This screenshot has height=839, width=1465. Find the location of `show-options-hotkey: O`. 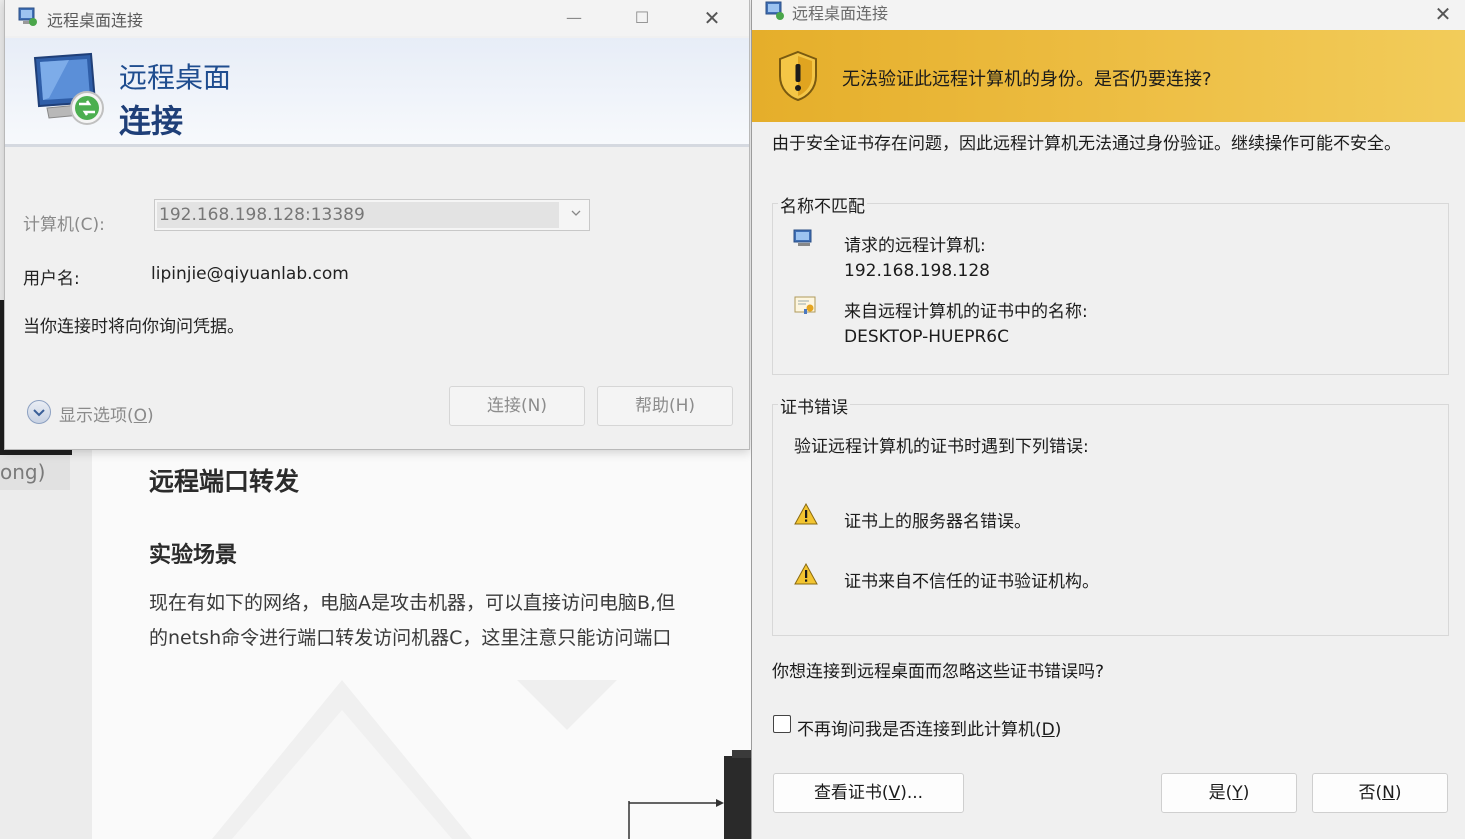

show-options-hotkey: O is located at coordinates (140, 416).